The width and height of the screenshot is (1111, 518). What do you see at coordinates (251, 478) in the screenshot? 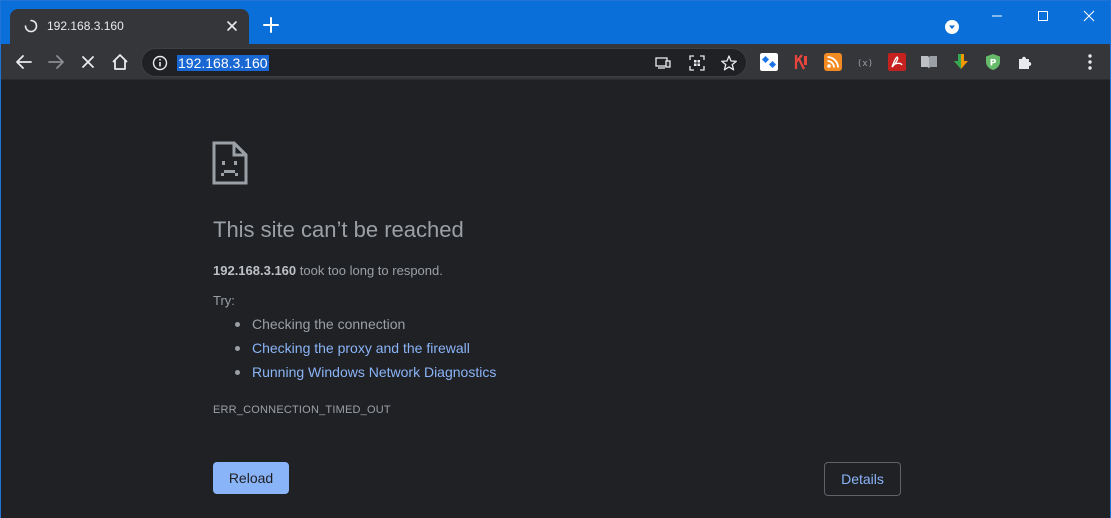
I see `reload-button: Reload` at bounding box center [251, 478].